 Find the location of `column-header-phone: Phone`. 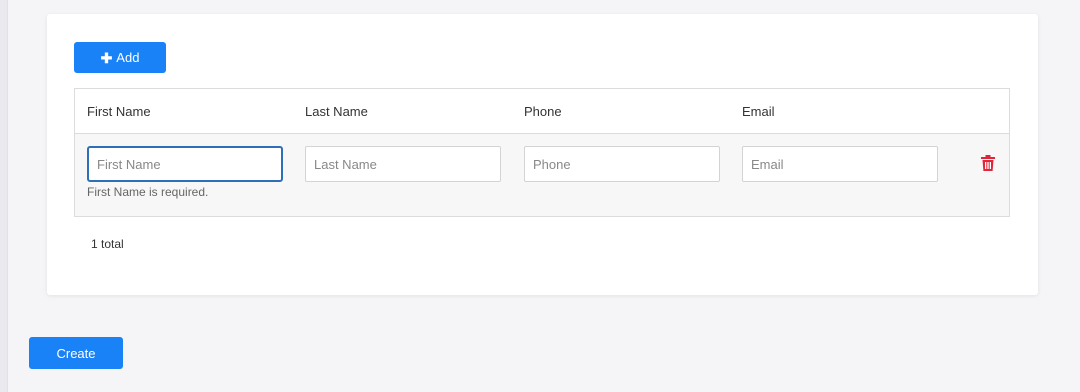

column-header-phone: Phone is located at coordinates (543, 111).